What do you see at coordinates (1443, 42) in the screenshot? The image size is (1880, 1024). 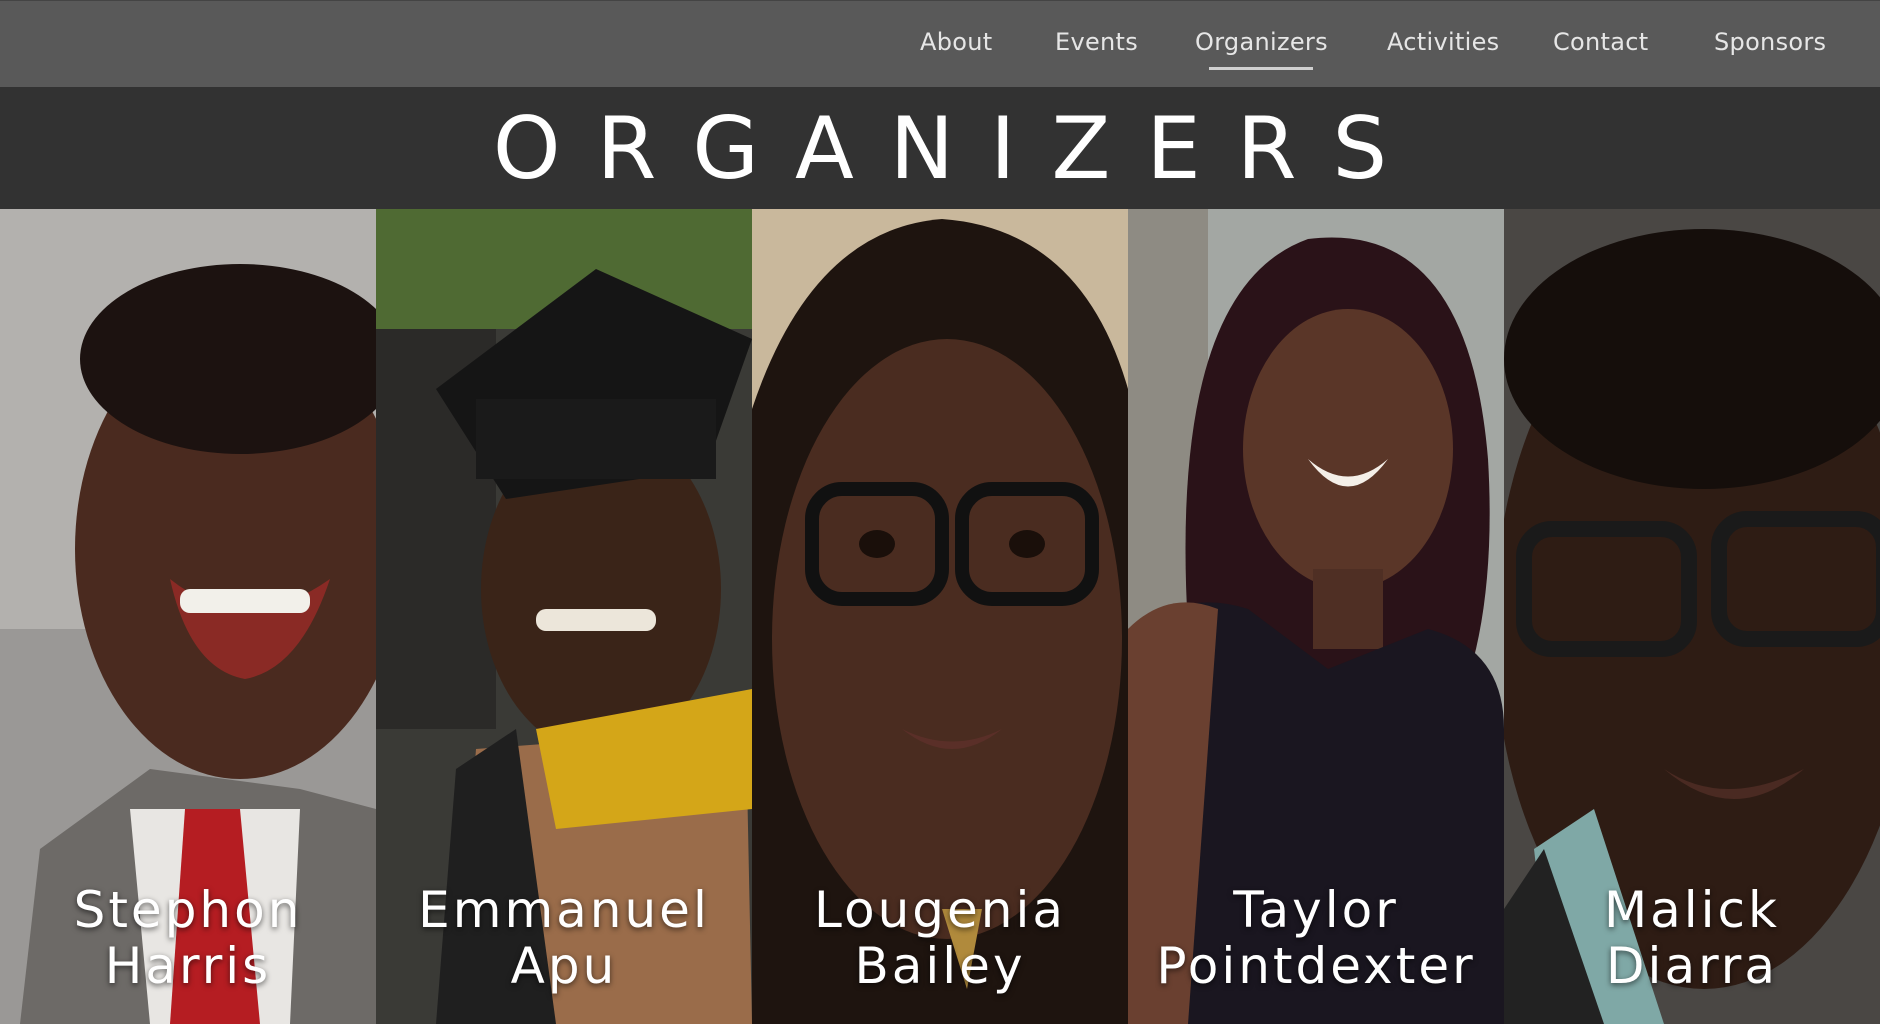 I see `nav-item-activities: Activities` at bounding box center [1443, 42].